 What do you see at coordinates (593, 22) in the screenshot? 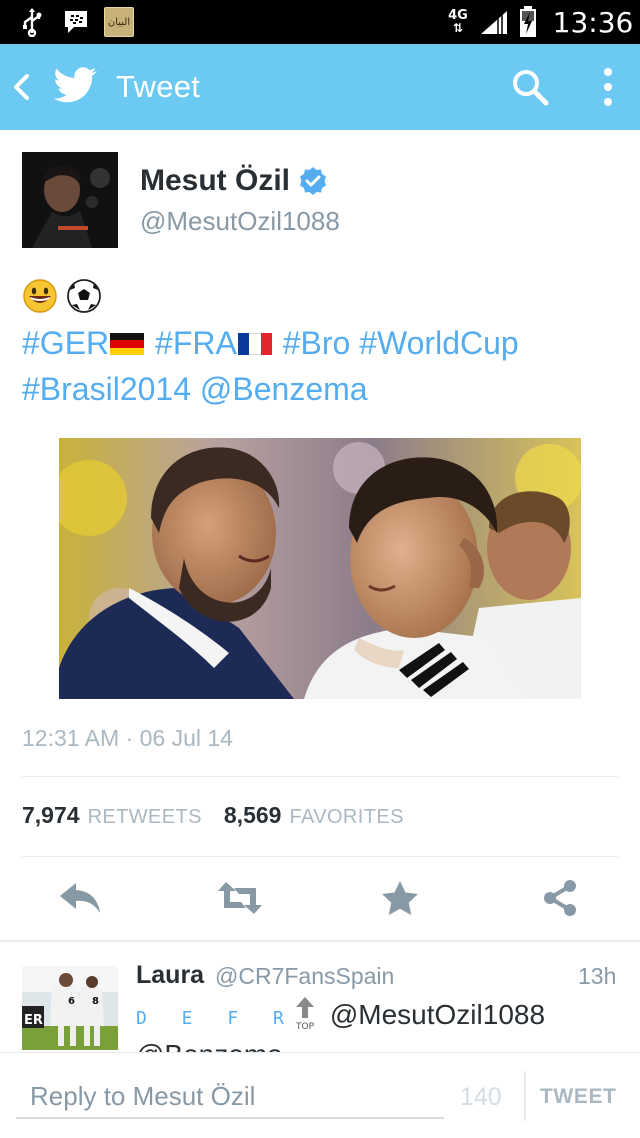
I see `status-time: 13:36` at bounding box center [593, 22].